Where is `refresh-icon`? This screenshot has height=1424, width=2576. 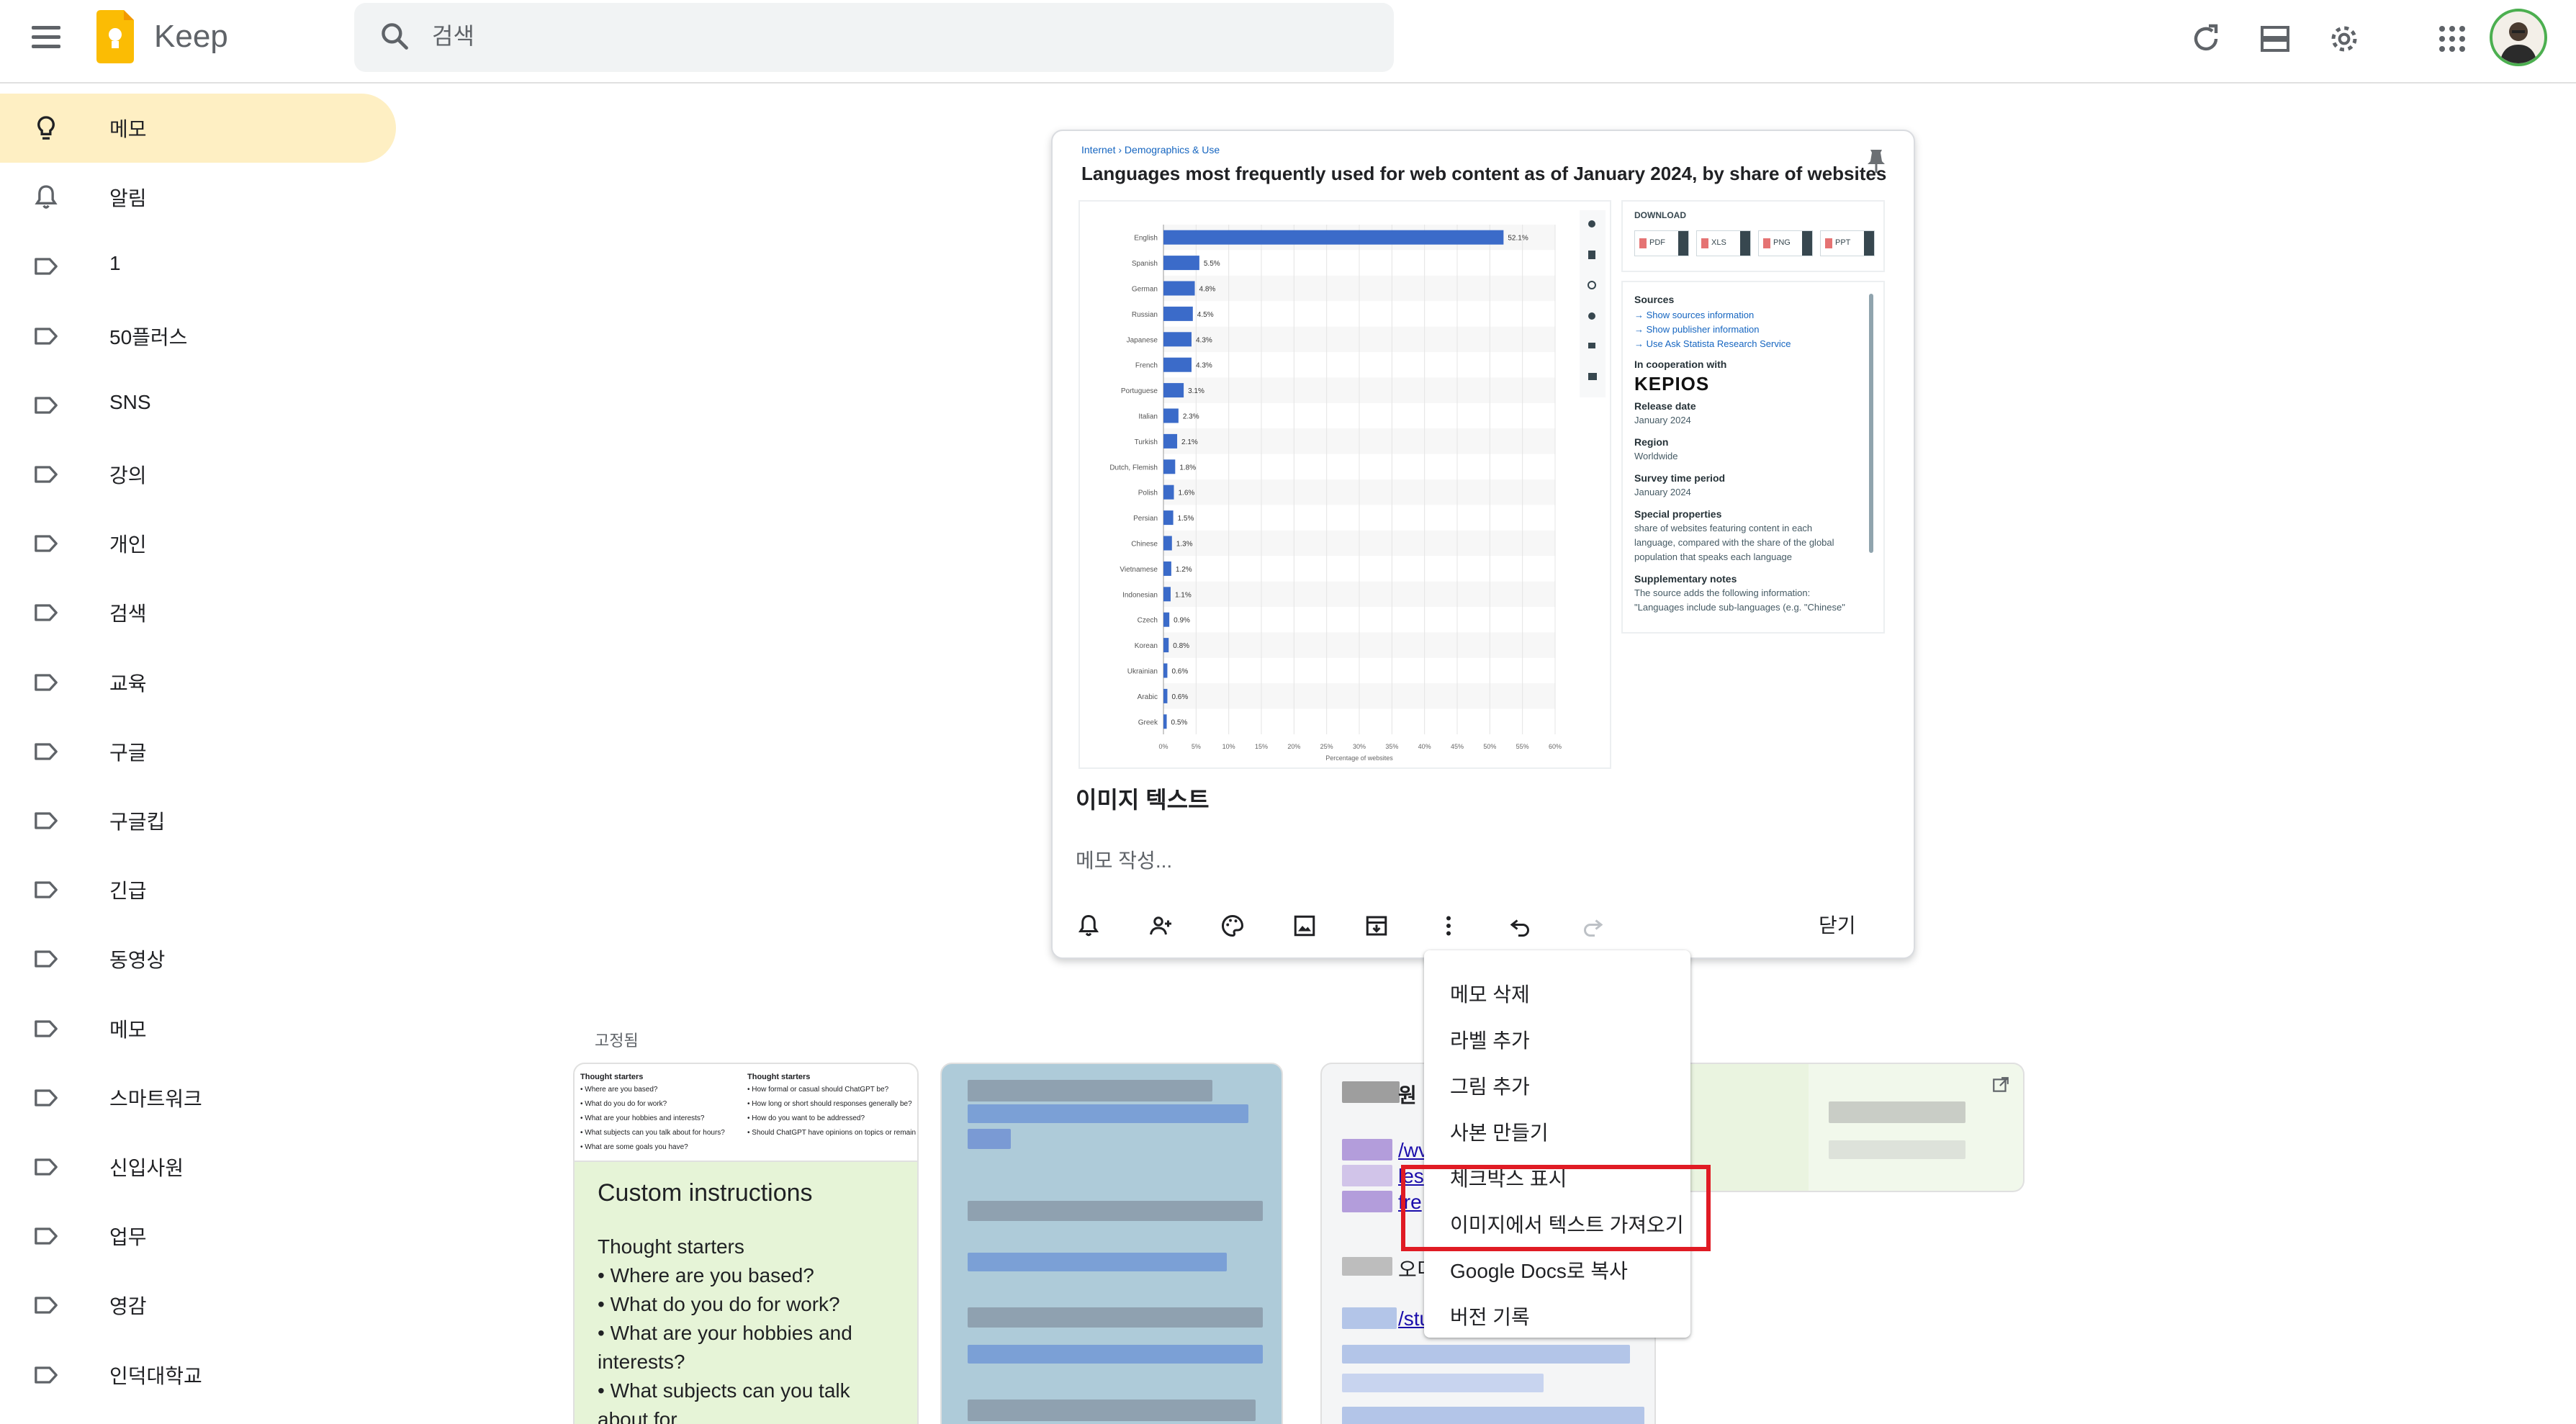 refresh-icon is located at coordinates (2206, 39).